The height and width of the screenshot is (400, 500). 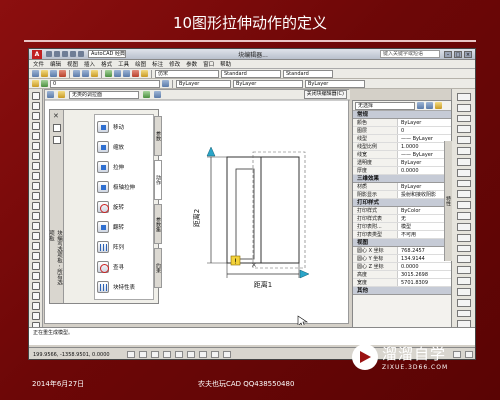 I want to click on offset-icon, so click(x=463, y=129).